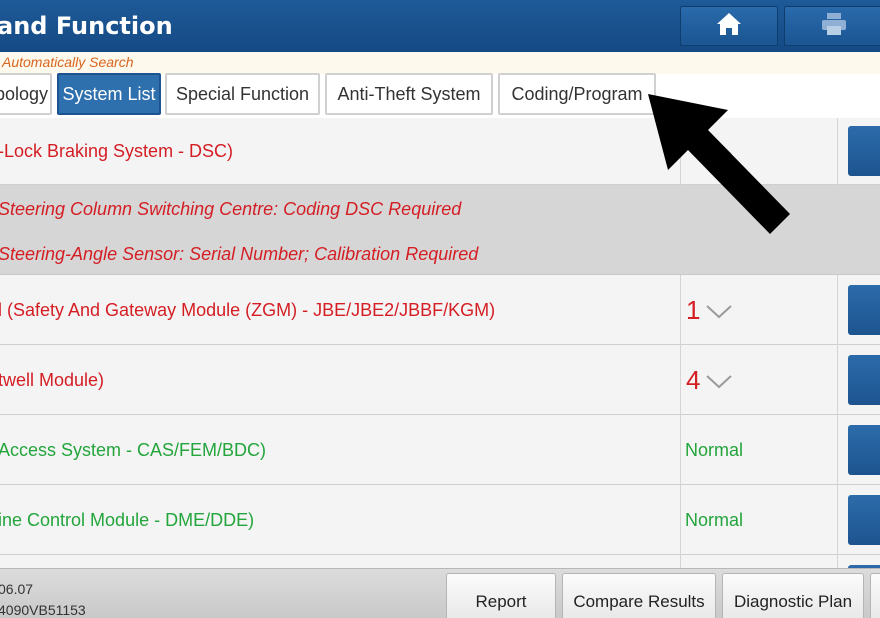  Describe the element at coordinates (43, 610) in the screenshot. I see `serial-number: 4090VB51153` at that location.